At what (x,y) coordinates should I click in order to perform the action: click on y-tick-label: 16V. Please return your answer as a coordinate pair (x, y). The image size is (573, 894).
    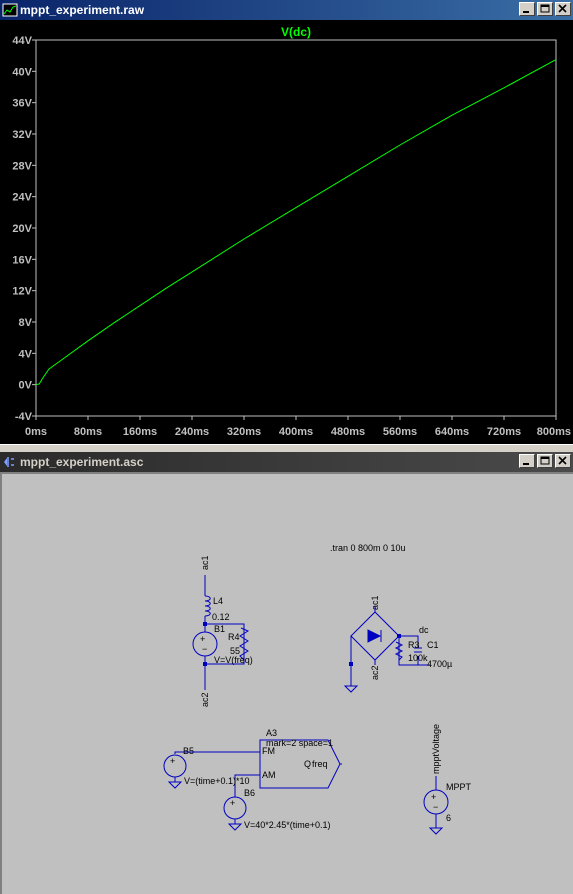
    Looking at the image, I should click on (22, 260).